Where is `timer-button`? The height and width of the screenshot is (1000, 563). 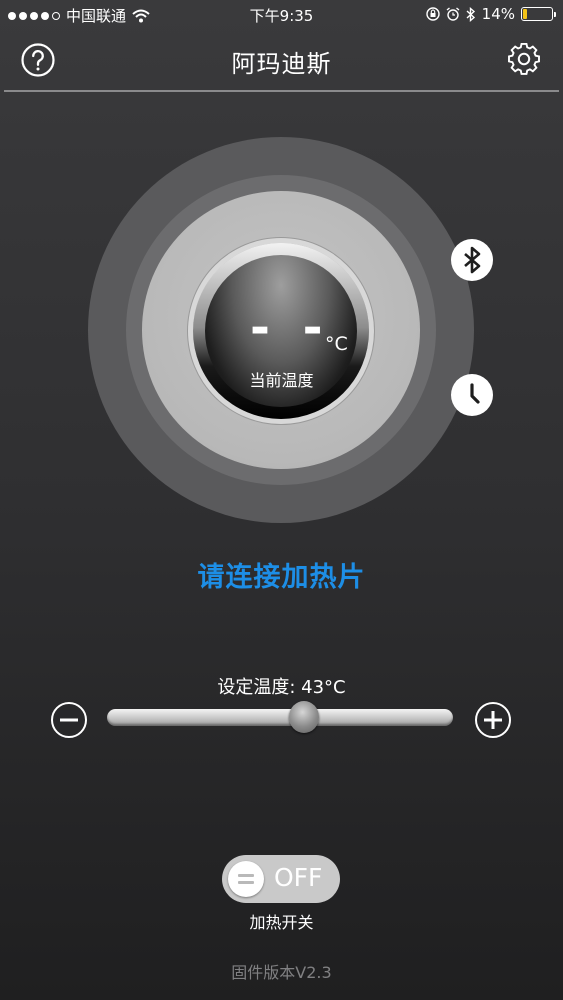 timer-button is located at coordinates (472, 395).